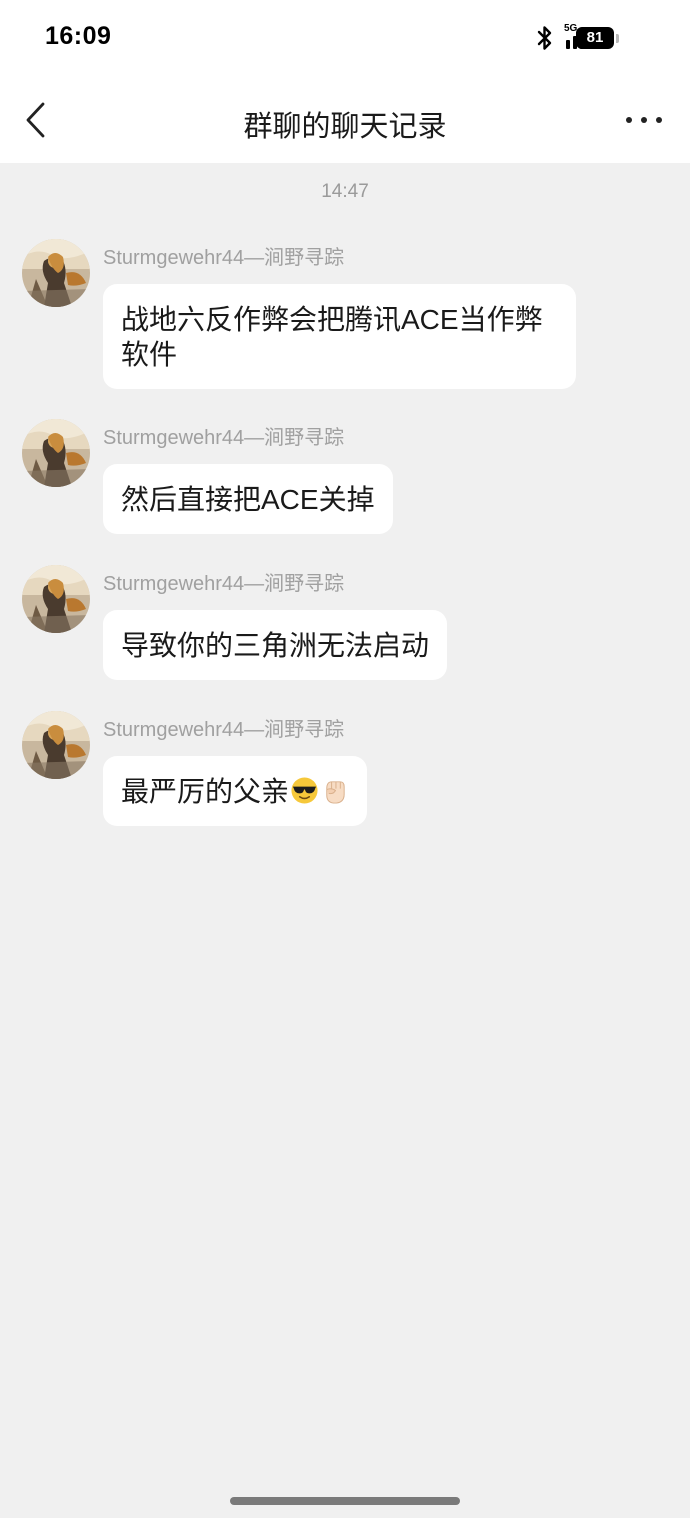 This screenshot has width=690, height=1518. I want to click on page-title: 群聊的聊天记录, so click(345, 127).